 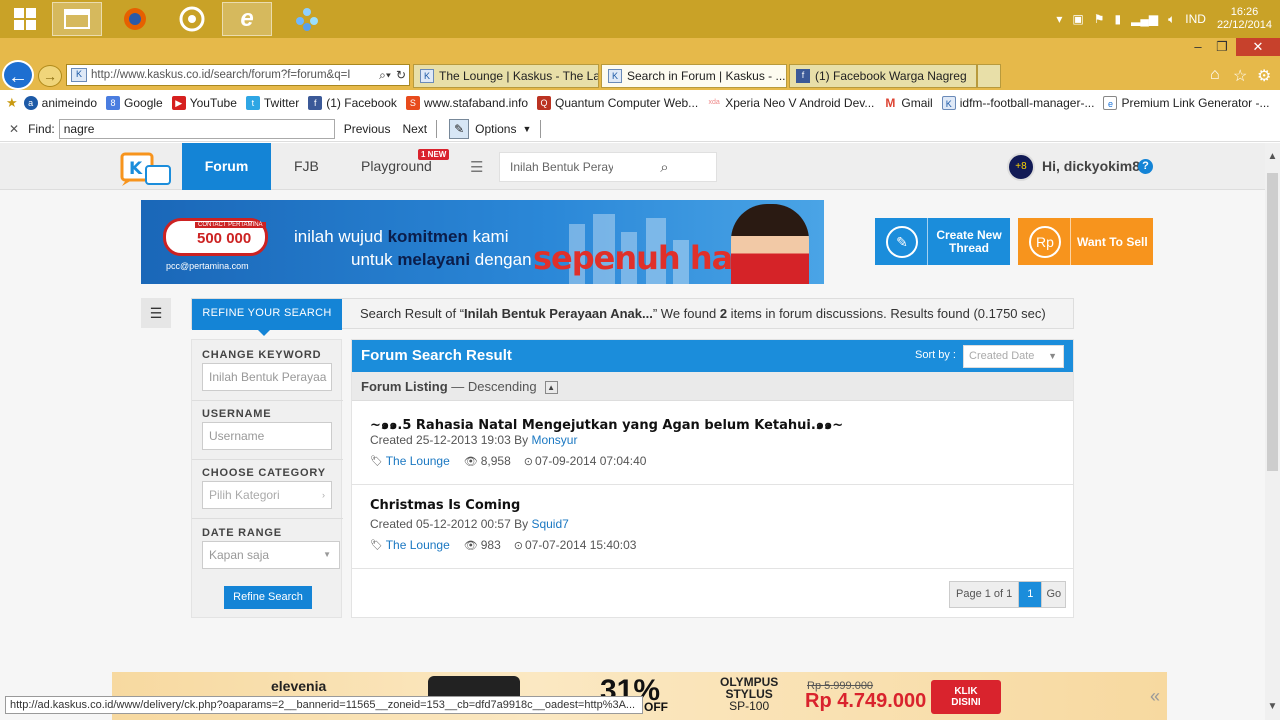 I want to click on scroll-down-icon: ▼, so click(x=1272, y=706).